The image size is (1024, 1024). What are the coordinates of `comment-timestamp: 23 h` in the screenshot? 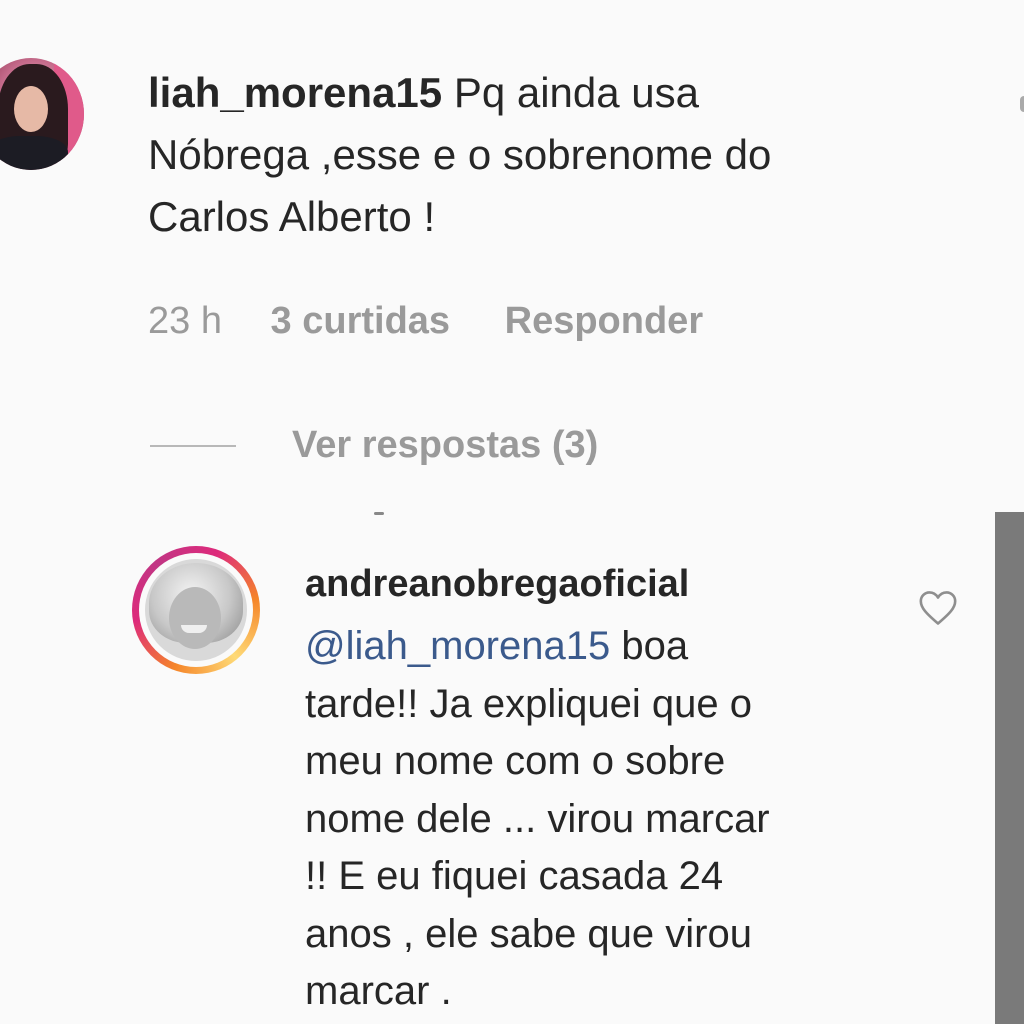 It's located at (185, 321).